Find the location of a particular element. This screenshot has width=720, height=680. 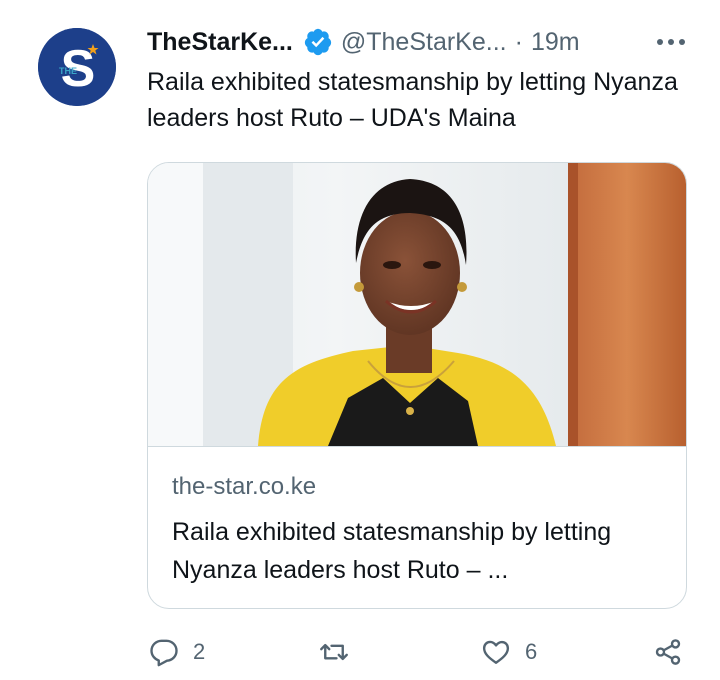

action-bar: 2 6 is located at coordinates (417, 652).